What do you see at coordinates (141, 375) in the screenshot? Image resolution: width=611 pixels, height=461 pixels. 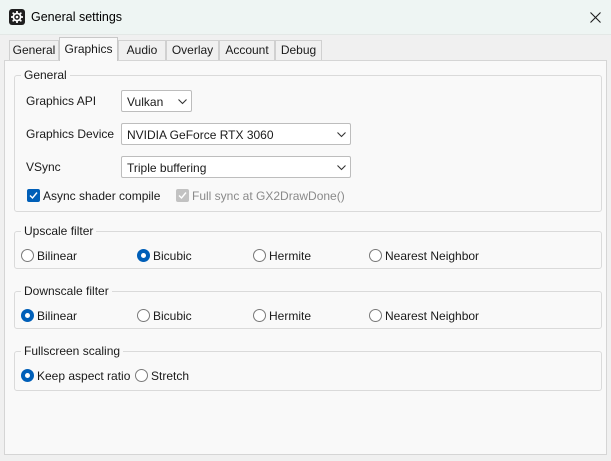 I see `stretch-radio` at bounding box center [141, 375].